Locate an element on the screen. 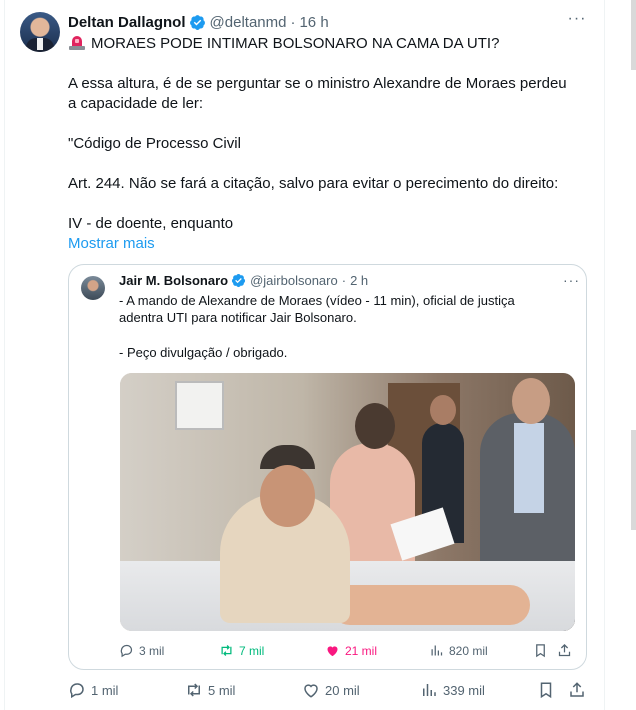 The image size is (636, 710). siren-icon is located at coordinates (77, 43).